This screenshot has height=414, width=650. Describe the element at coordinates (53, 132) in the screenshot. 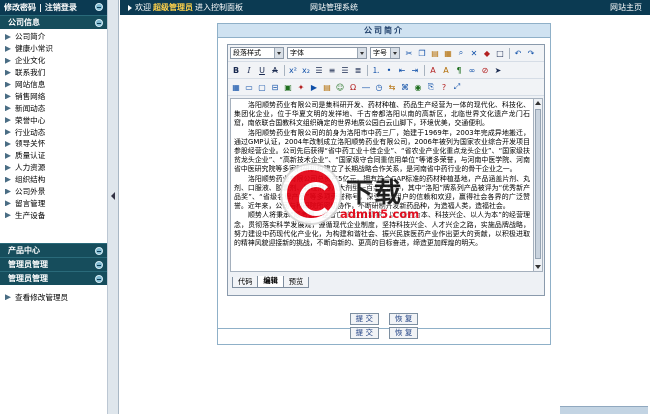

I see `sidebar-item-industry: 行业动态` at that location.